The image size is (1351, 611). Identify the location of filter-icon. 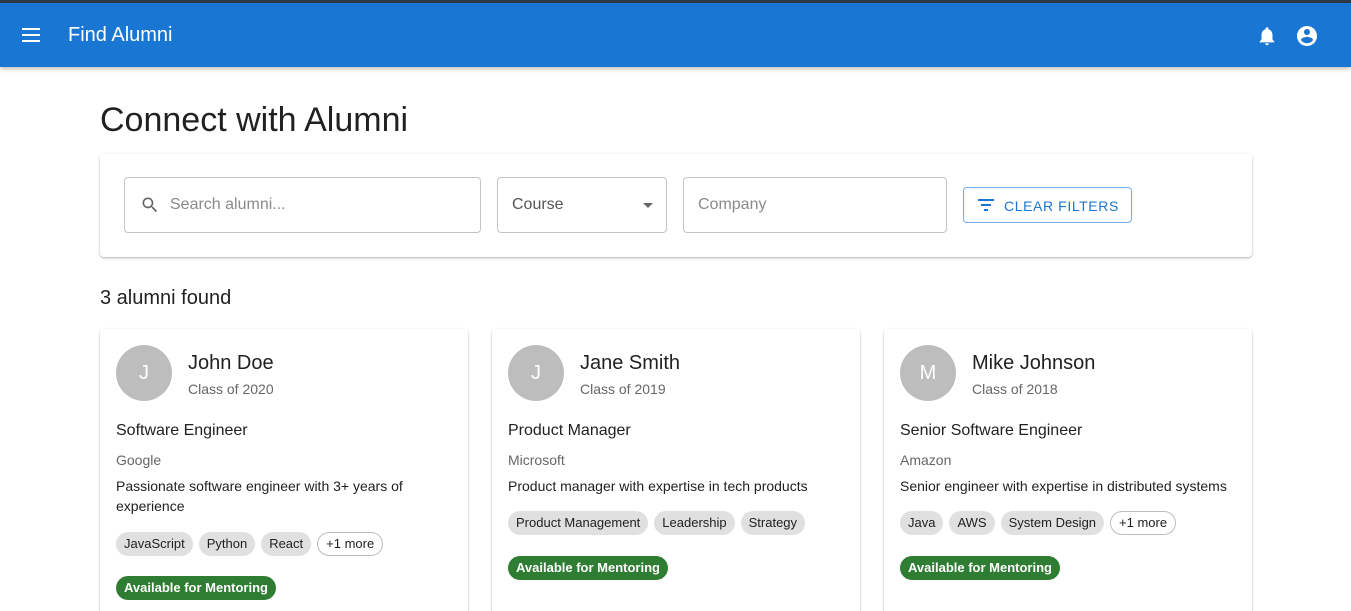
(986, 205).